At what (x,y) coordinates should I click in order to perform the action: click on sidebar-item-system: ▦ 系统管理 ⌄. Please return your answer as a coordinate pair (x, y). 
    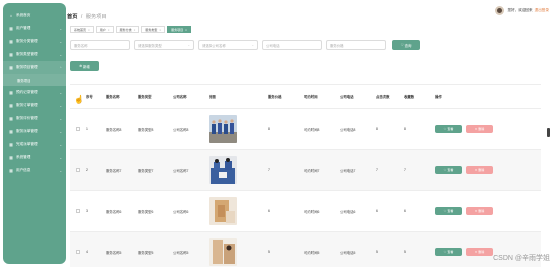
    Looking at the image, I should click on (34, 157).